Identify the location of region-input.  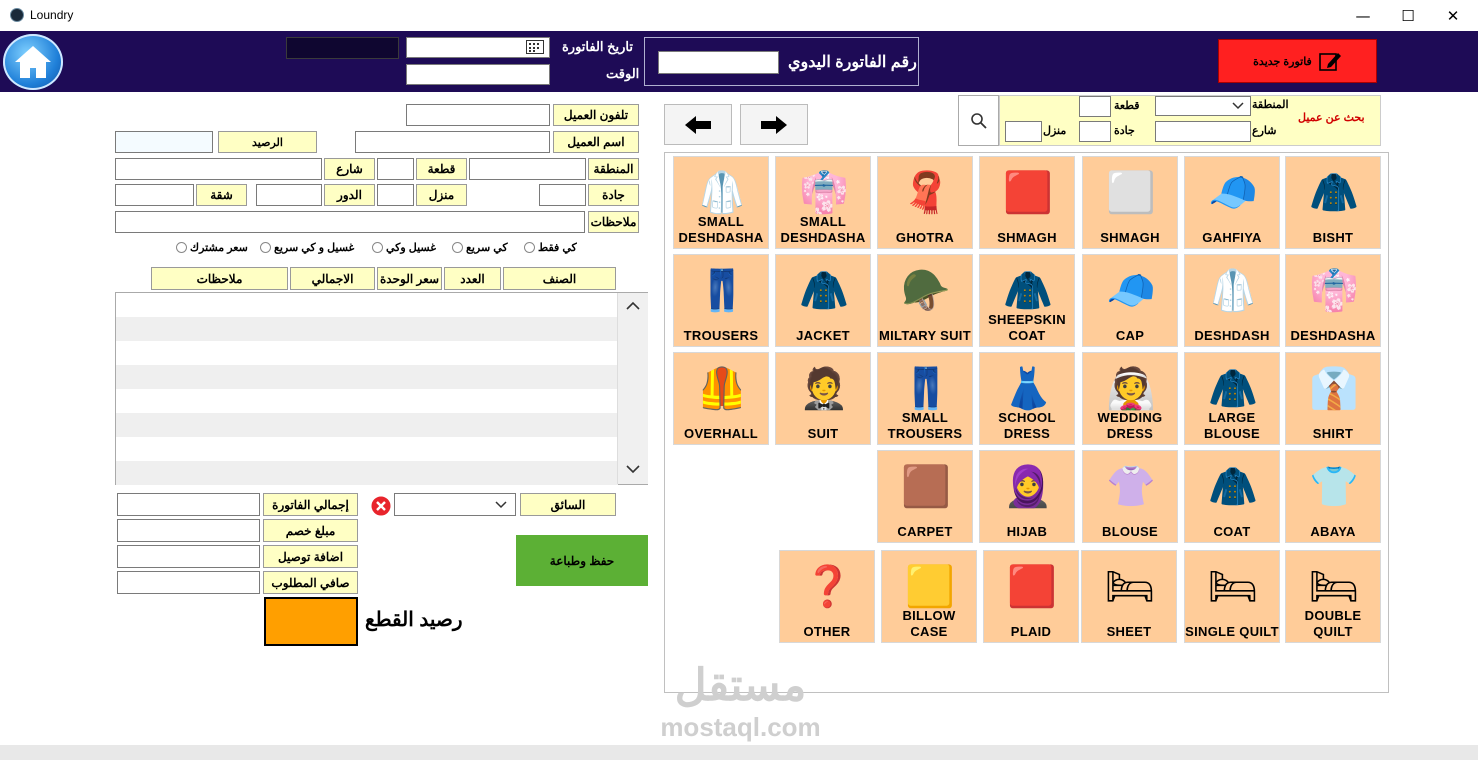
(527, 169).